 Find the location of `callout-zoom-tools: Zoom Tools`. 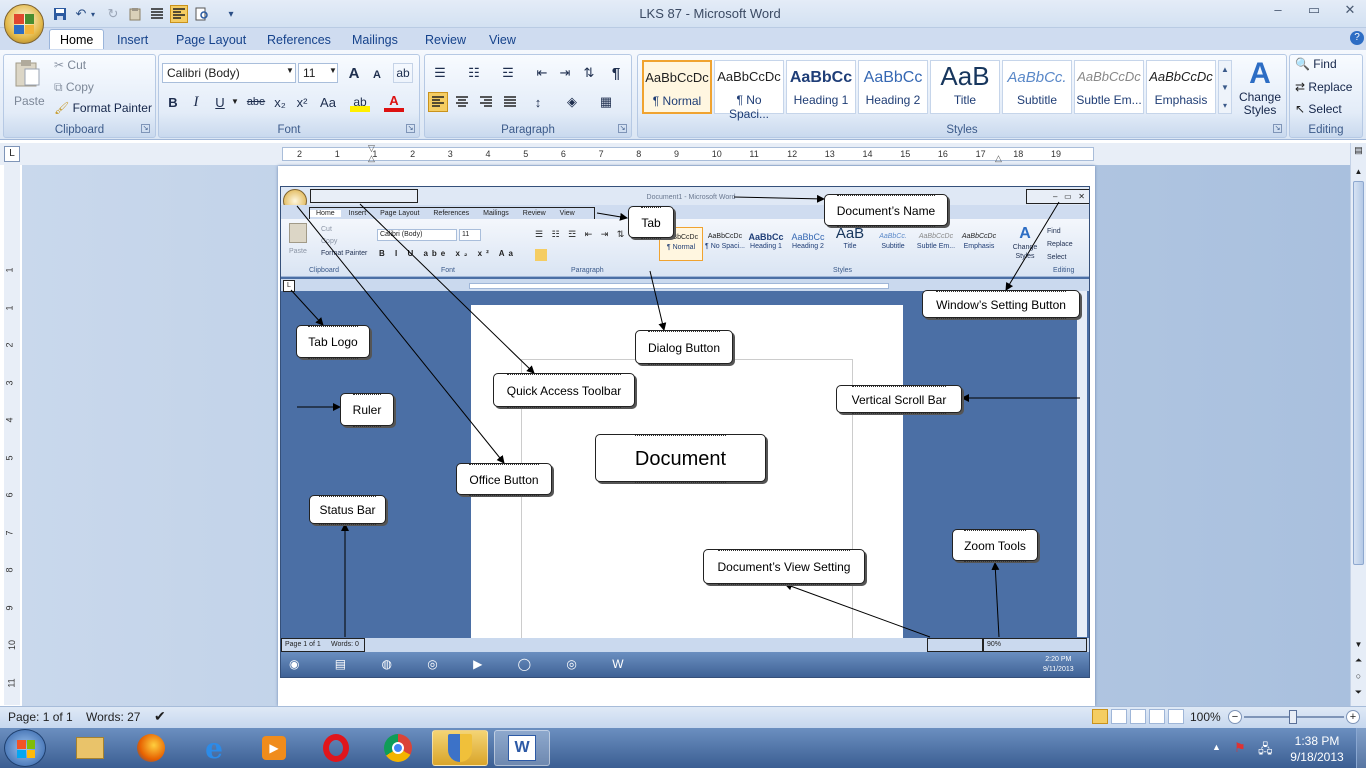

callout-zoom-tools: Zoom Tools is located at coordinates (995, 545).